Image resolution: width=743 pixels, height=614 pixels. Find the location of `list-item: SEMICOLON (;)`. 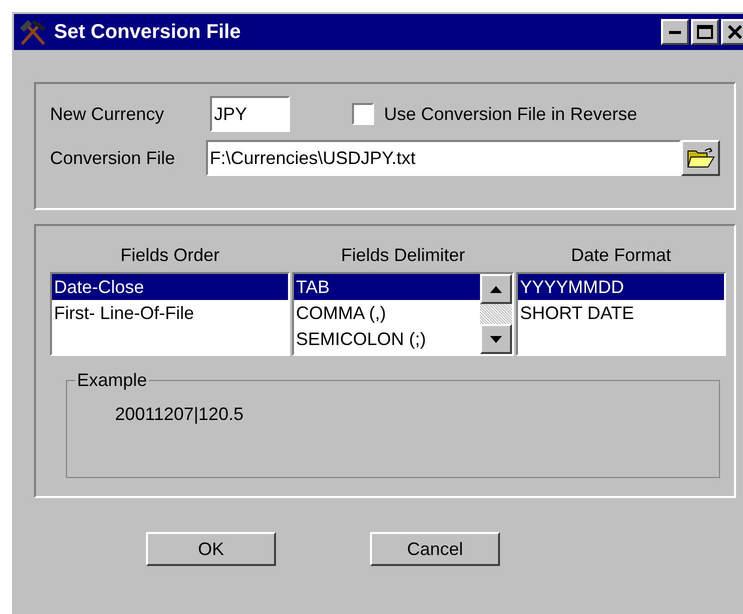

list-item: SEMICOLON (;) is located at coordinates (387, 339).